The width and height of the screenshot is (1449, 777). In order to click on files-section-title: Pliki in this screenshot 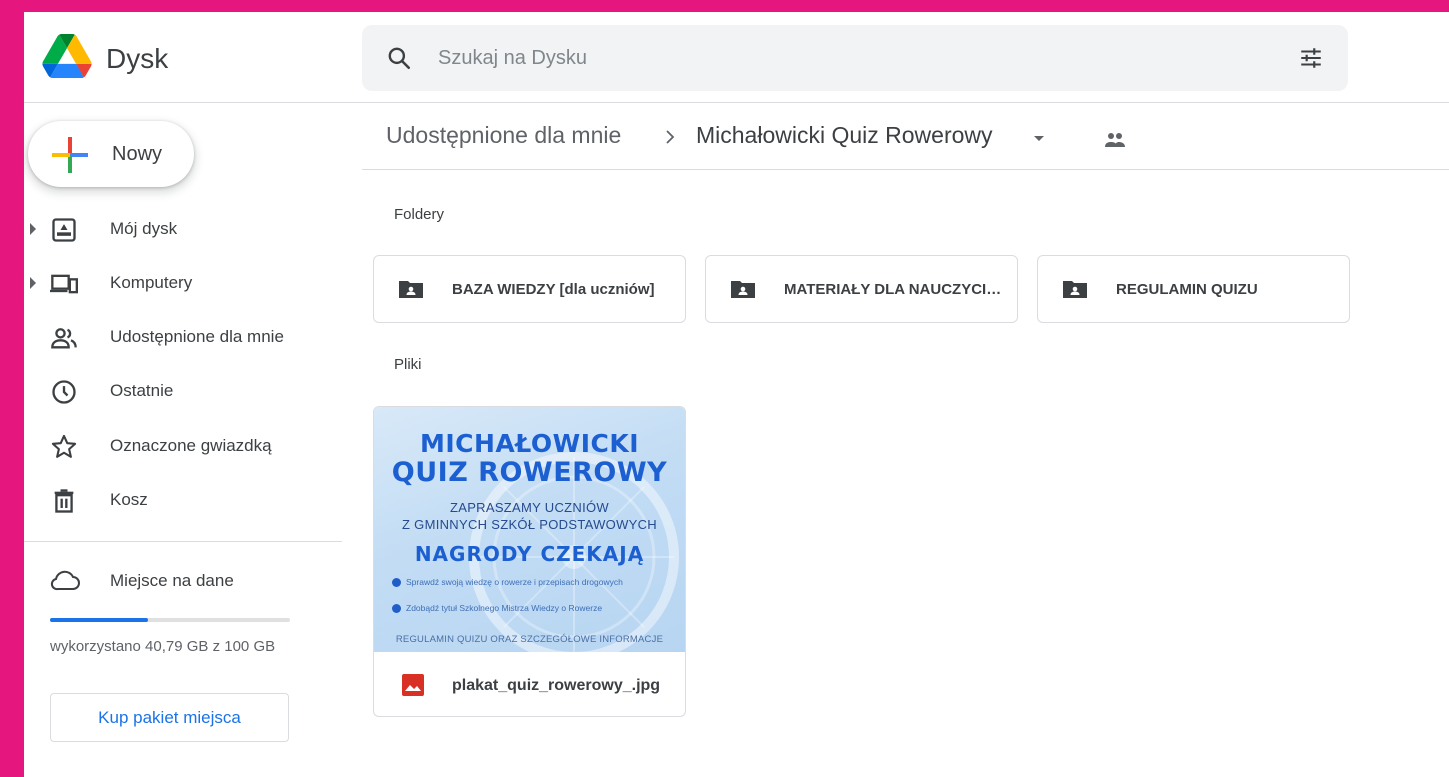, I will do `click(408, 364)`.